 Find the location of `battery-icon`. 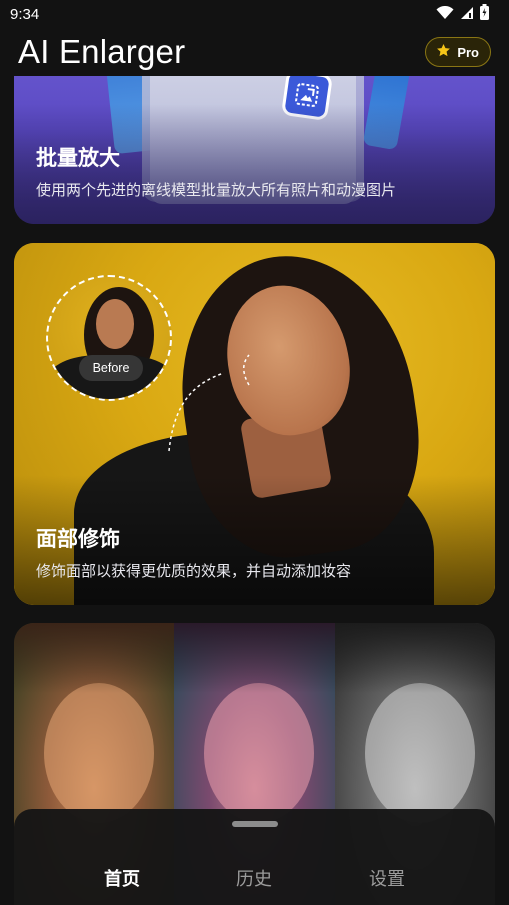

battery-icon is located at coordinates (484, 14).